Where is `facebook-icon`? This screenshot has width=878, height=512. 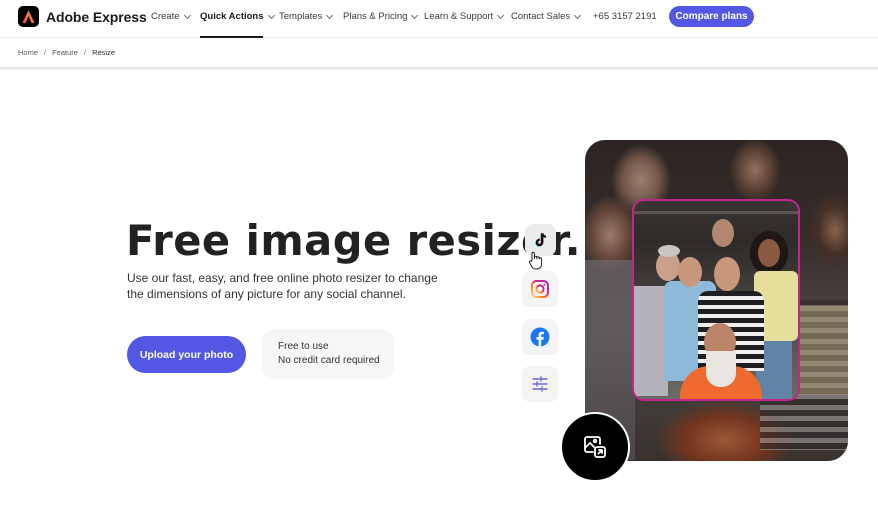 facebook-icon is located at coordinates (540, 337).